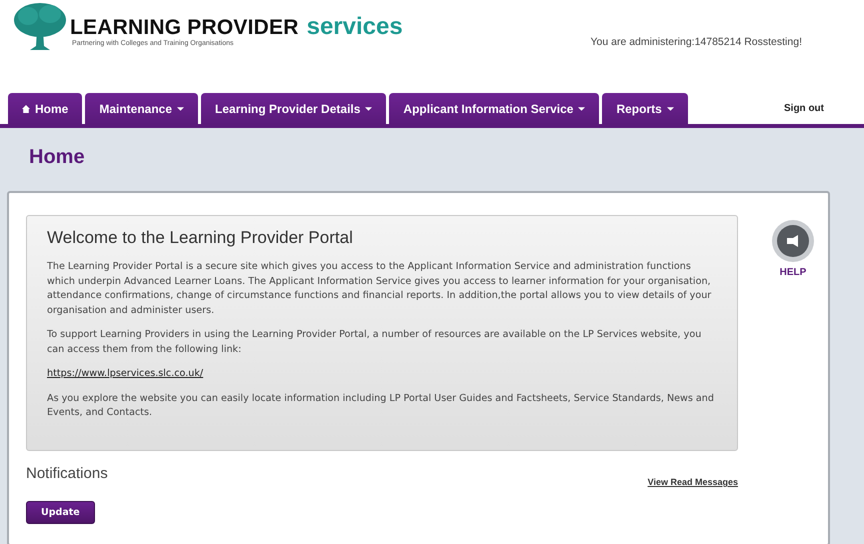 This screenshot has height=544, width=864. Describe the element at coordinates (60, 512) in the screenshot. I see `update-button: Update` at that location.